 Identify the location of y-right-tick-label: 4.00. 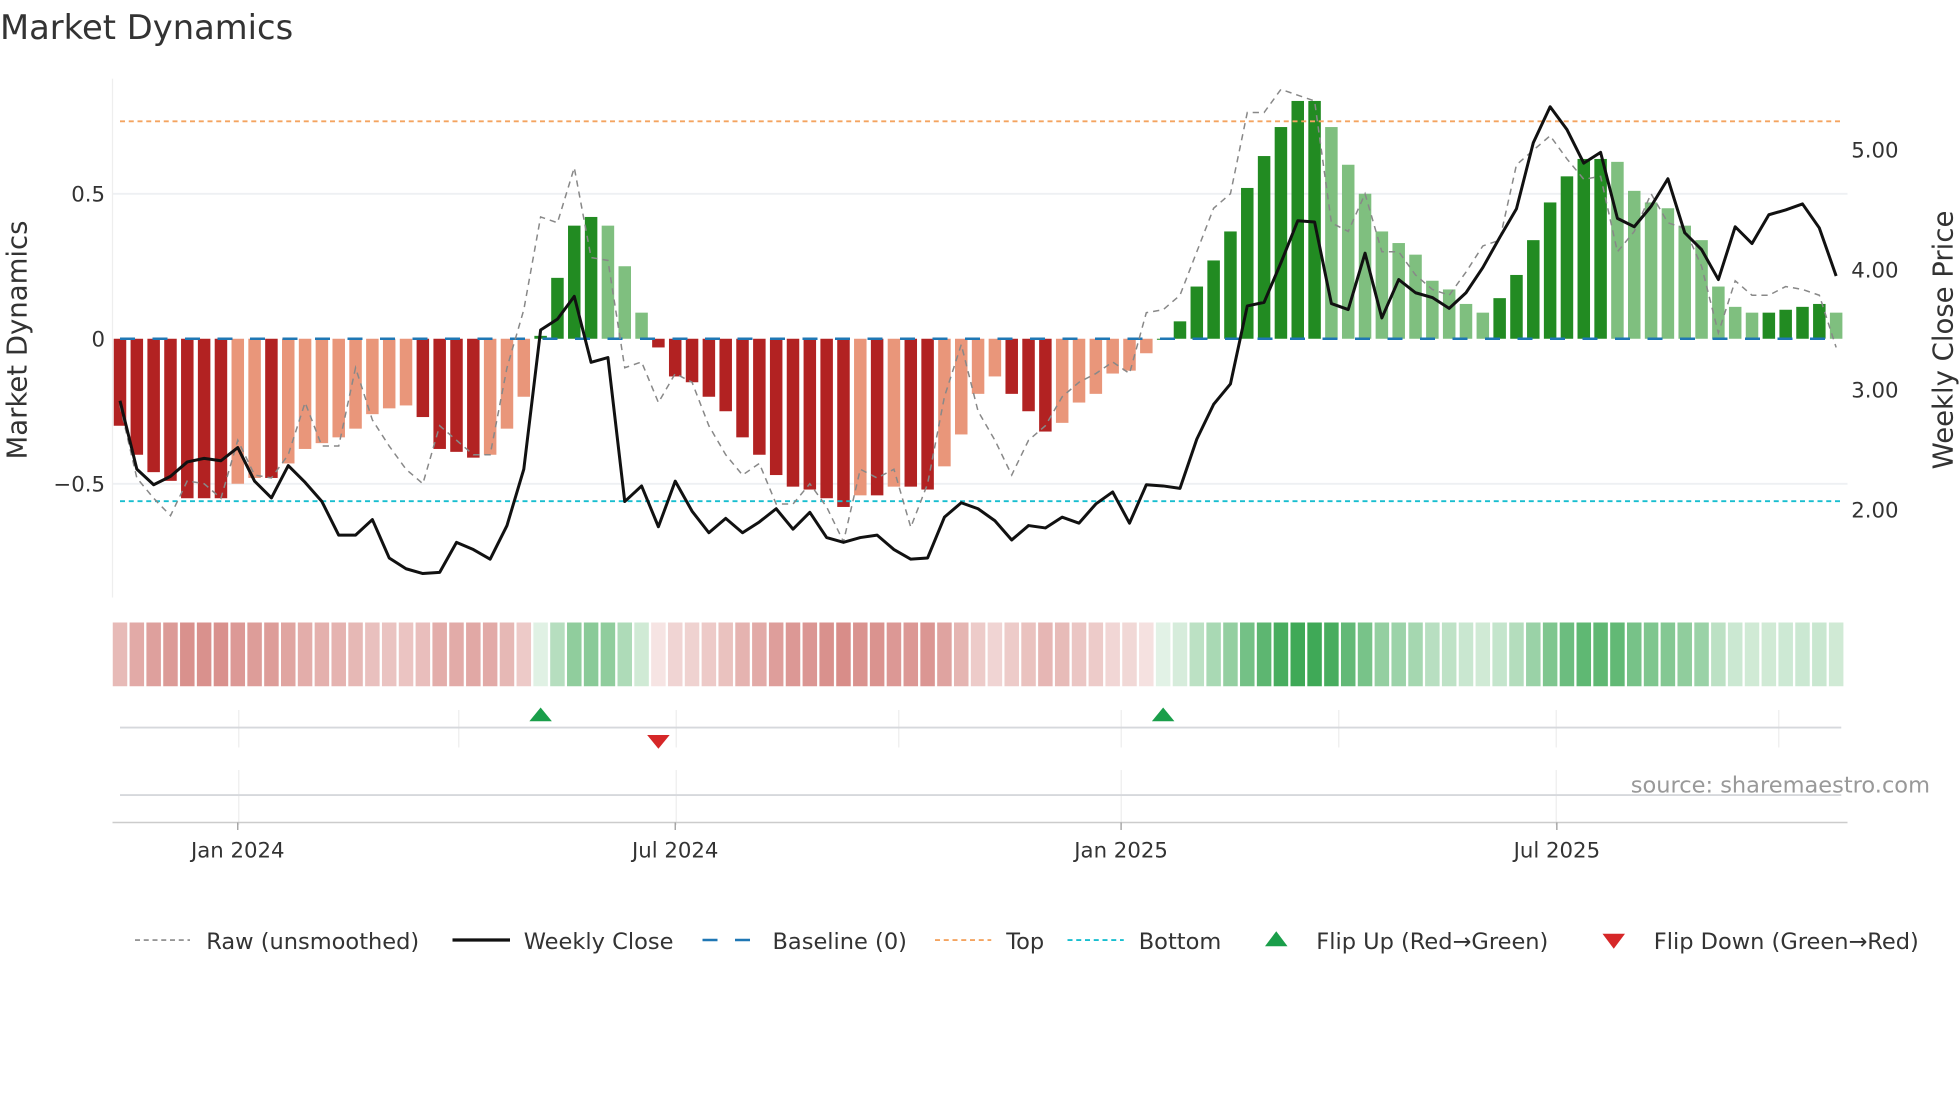
(1874, 271).